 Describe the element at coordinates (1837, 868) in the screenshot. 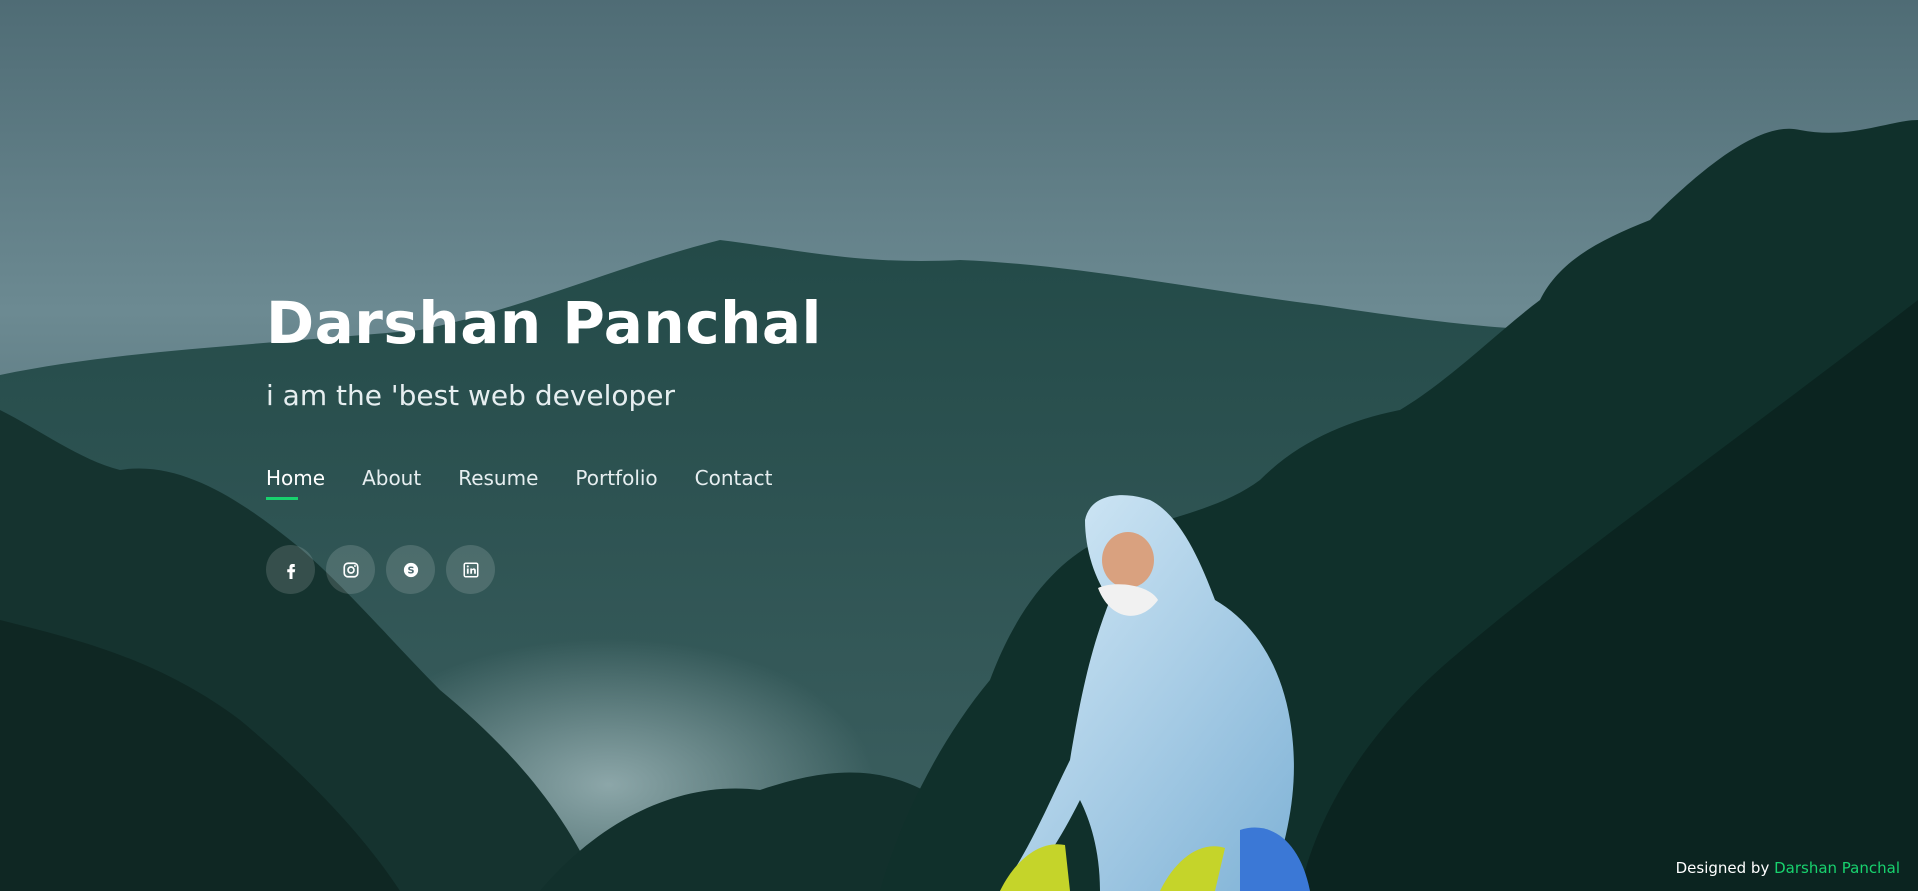

I see `footer-designer-link: Darshan Panchal` at that location.